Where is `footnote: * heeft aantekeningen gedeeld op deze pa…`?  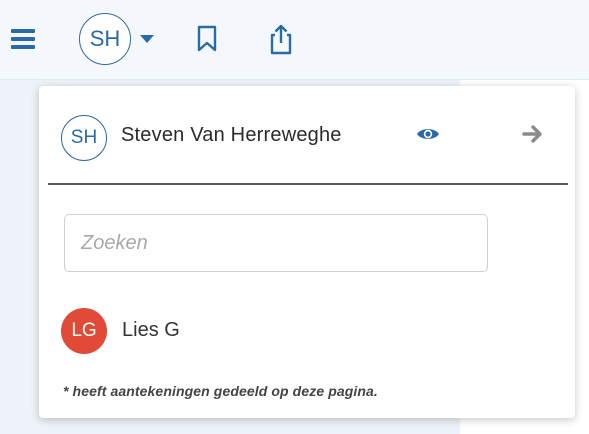 footnote: * heeft aantekeningen gedeeld op deze pa… is located at coordinates (220, 391).